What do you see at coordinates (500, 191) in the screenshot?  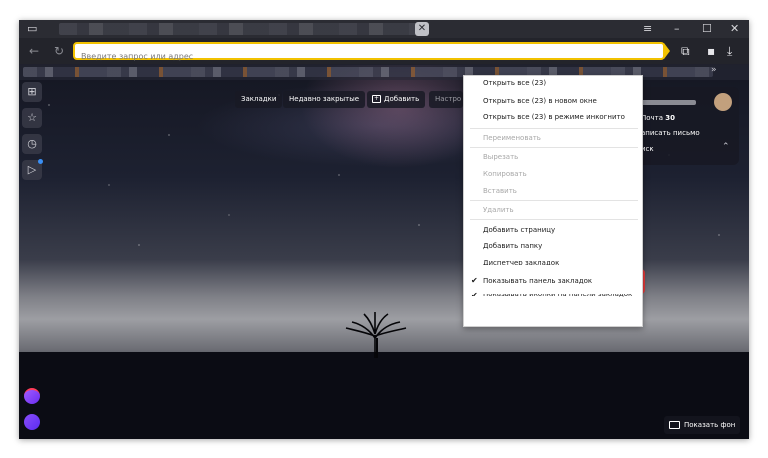 I see `menu-paste: Вставить` at bounding box center [500, 191].